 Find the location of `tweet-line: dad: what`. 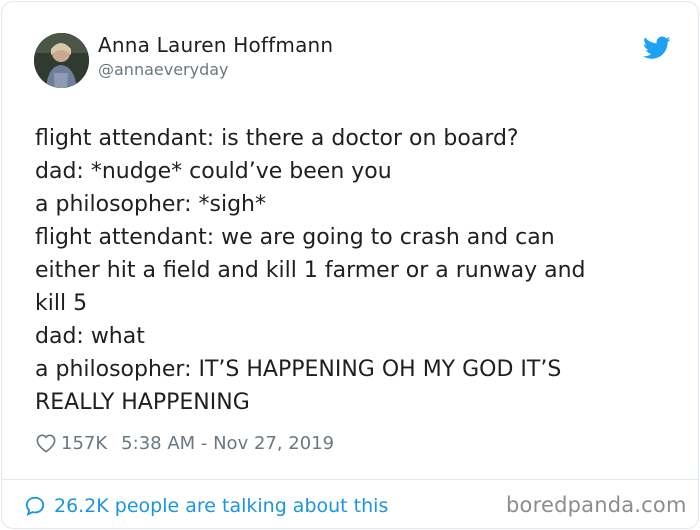

tweet-line: dad: what is located at coordinates (90, 336).